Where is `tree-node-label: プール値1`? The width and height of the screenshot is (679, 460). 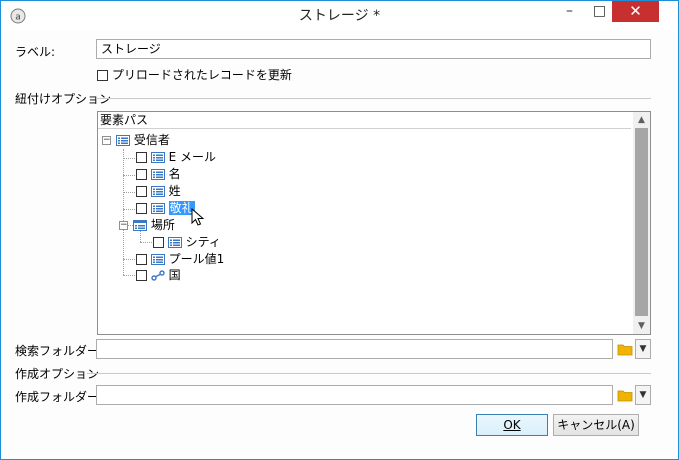 tree-node-label: プール値1 is located at coordinates (196, 259).